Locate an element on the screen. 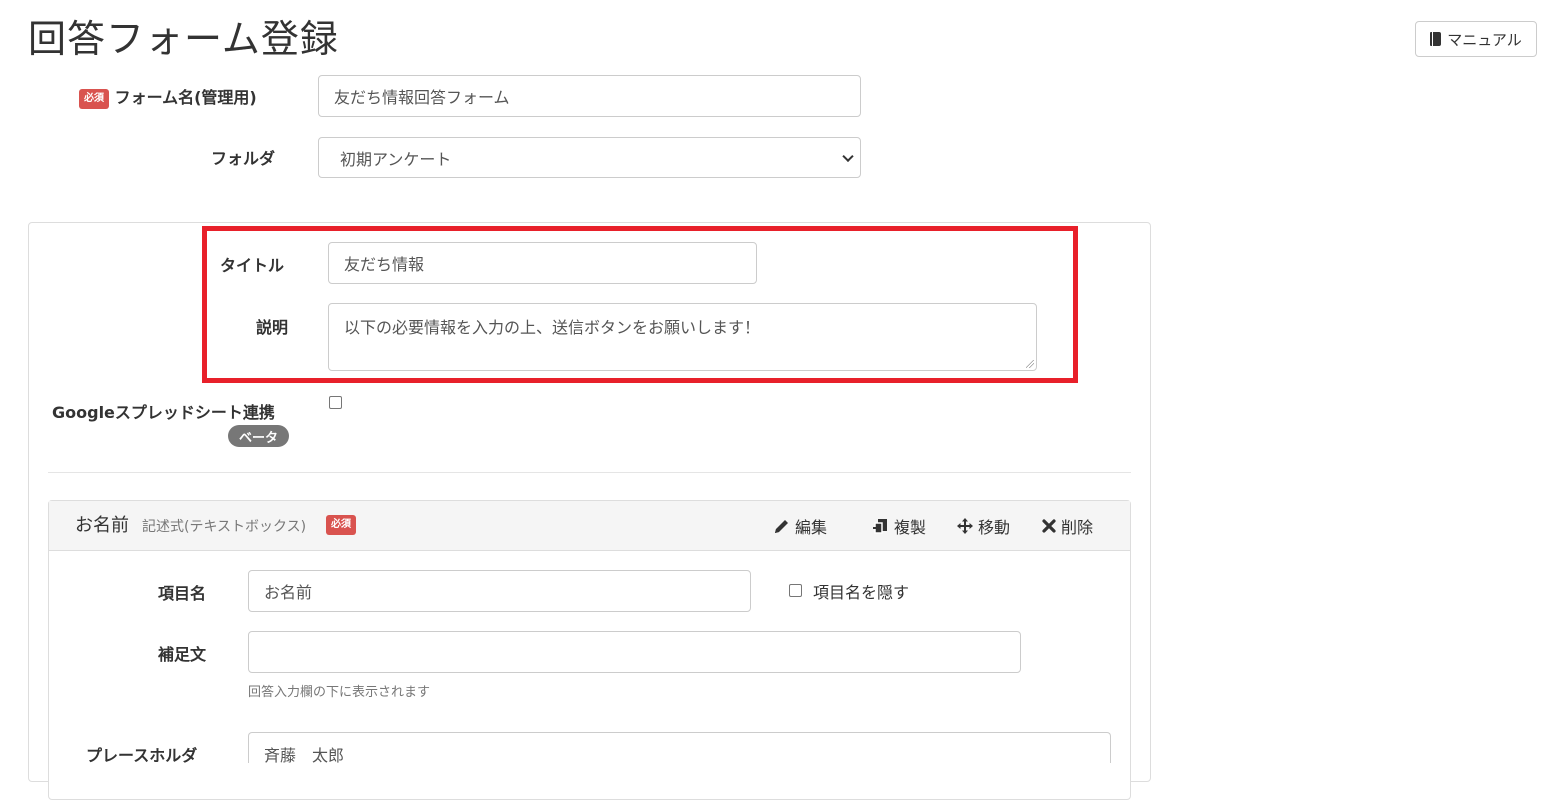  note-input is located at coordinates (634, 652).